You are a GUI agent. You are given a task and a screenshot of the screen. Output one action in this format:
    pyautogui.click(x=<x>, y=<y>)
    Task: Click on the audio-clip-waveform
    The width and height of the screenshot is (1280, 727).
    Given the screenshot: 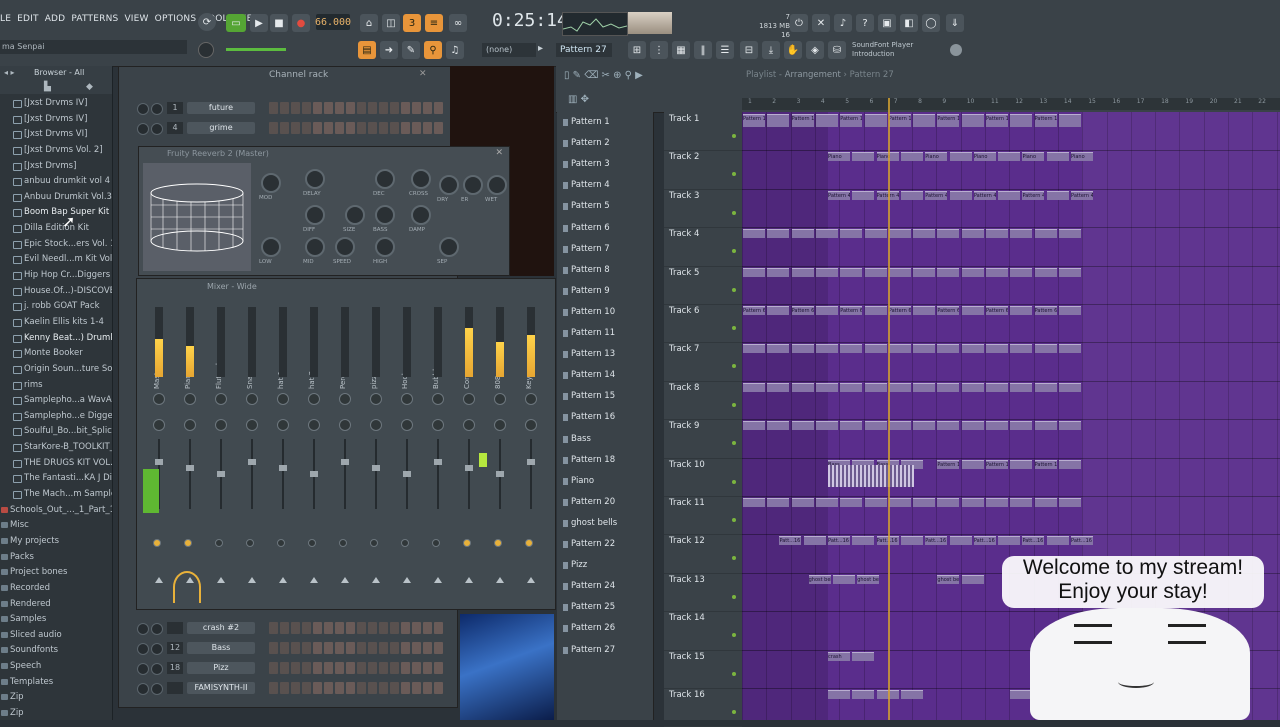 What is the action you would take?
    pyautogui.click(x=871, y=476)
    